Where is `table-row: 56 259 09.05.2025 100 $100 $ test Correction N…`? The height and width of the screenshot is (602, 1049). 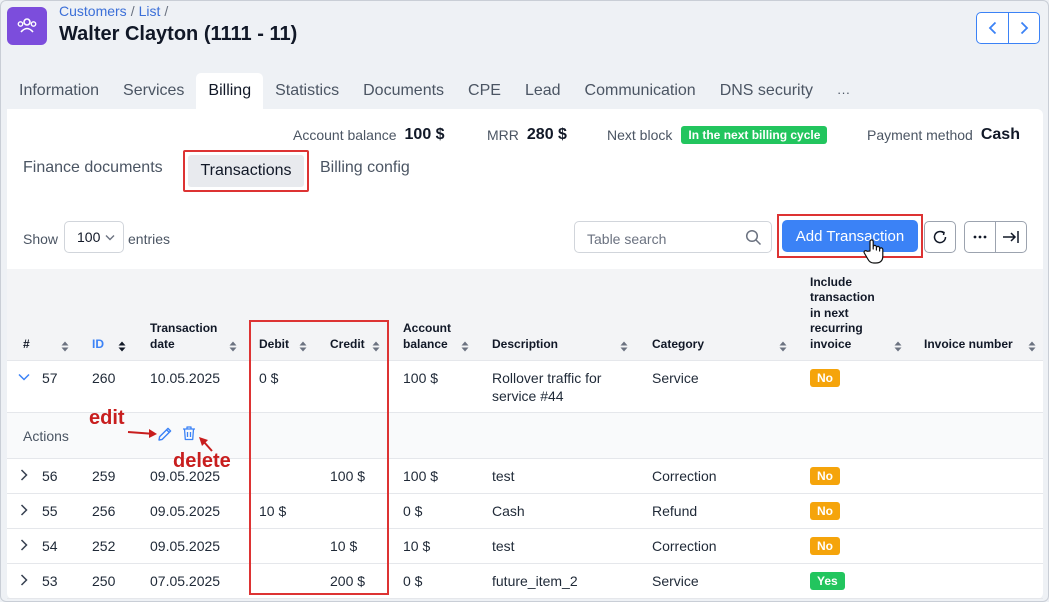
table-row: 56 259 09.05.2025 100 $100 $ test Correction N… is located at coordinates (525, 476).